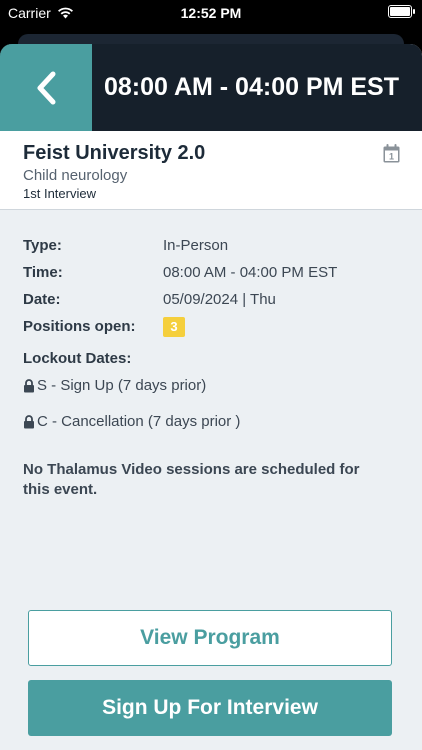  I want to click on lockout-item-cancellation: C - Cancellation (7 days prior ), so click(211, 421).